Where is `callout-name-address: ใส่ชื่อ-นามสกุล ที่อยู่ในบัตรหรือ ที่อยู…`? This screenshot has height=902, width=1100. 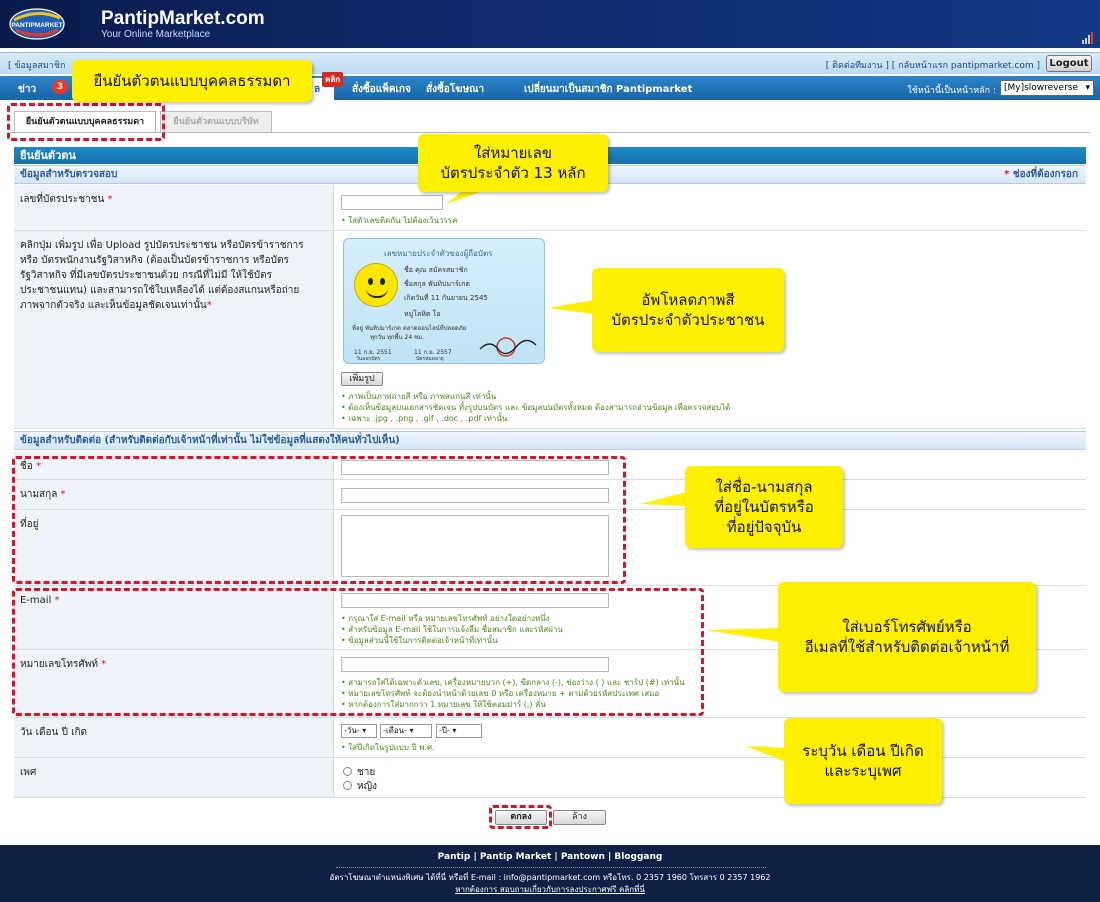 callout-name-address: ใส่ชื่อ-นามสกุล ที่อยู่ในบัตรหรือ ที่อยู… is located at coordinates (764, 507).